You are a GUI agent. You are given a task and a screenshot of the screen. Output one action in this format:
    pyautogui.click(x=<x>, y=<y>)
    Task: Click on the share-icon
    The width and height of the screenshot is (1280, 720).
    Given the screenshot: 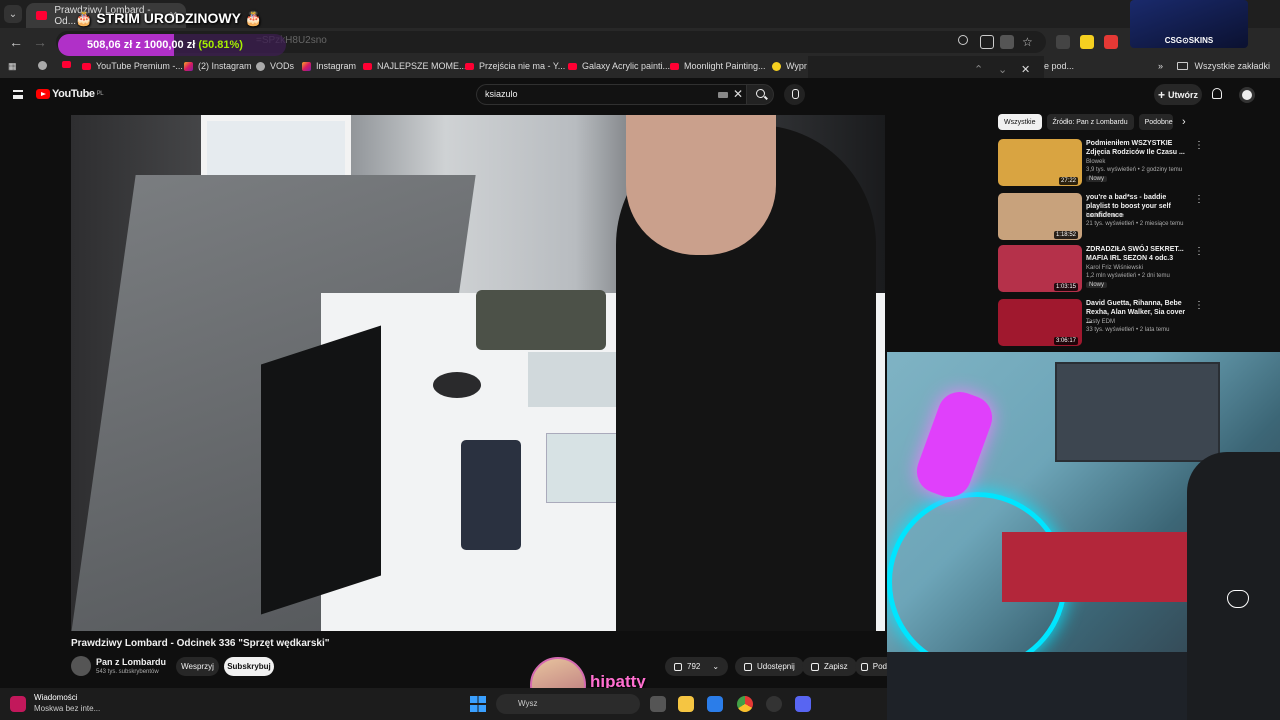 What is the action you would take?
    pyautogui.click(x=748, y=666)
    